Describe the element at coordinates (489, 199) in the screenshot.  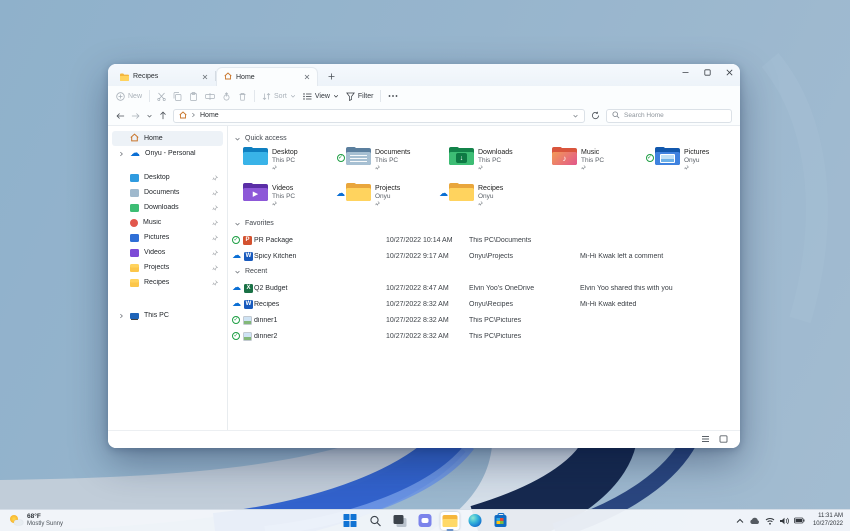
I see `quick-access-tile-recipes: ☁ Recipes Onyu` at that location.